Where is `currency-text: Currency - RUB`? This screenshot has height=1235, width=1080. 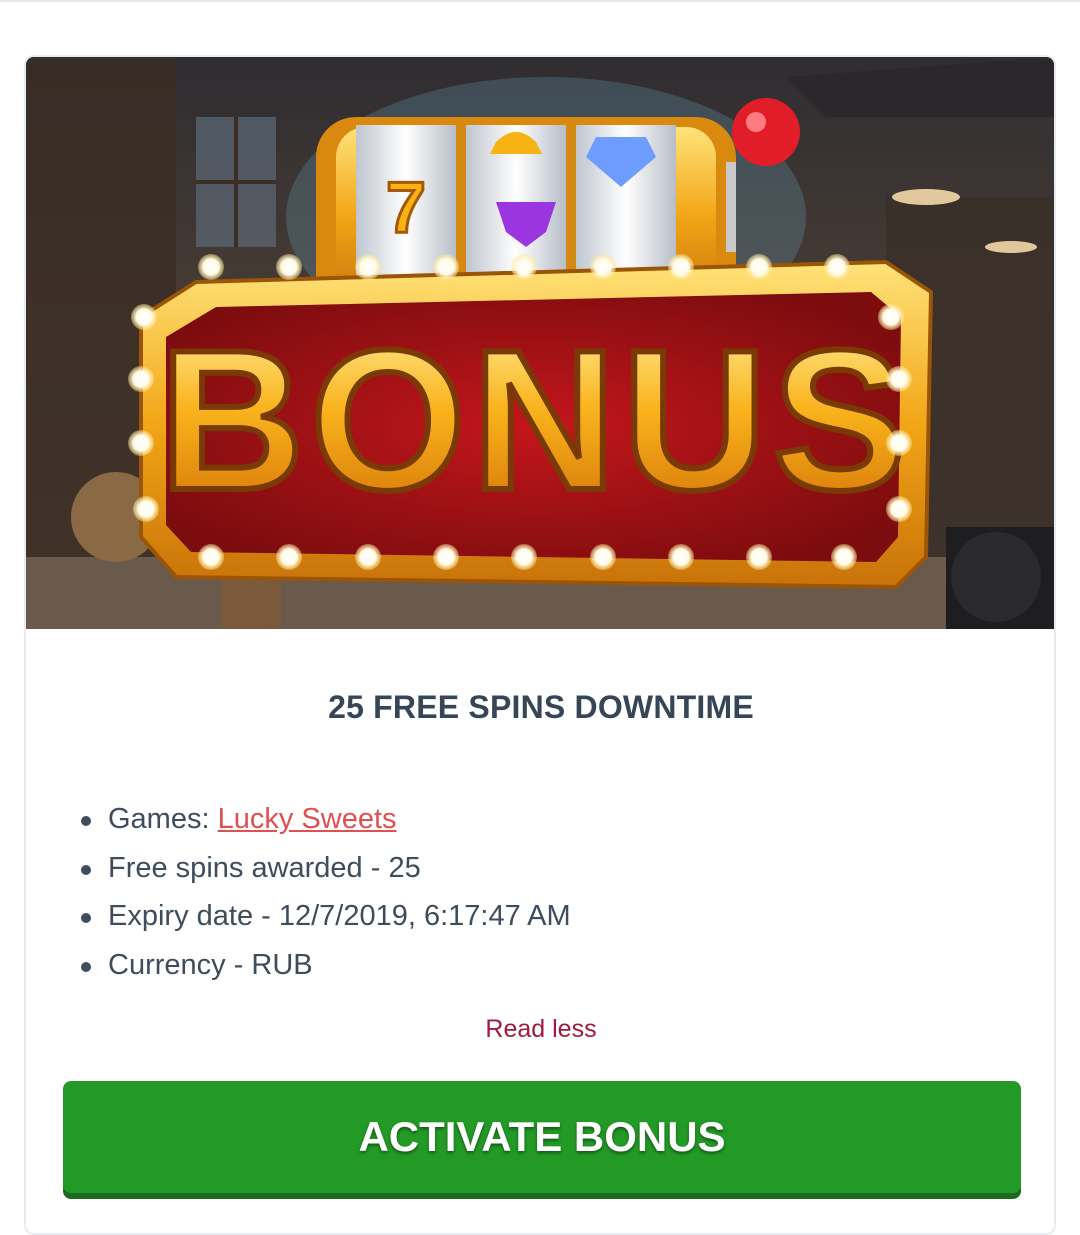 currency-text: Currency - RUB is located at coordinates (210, 964).